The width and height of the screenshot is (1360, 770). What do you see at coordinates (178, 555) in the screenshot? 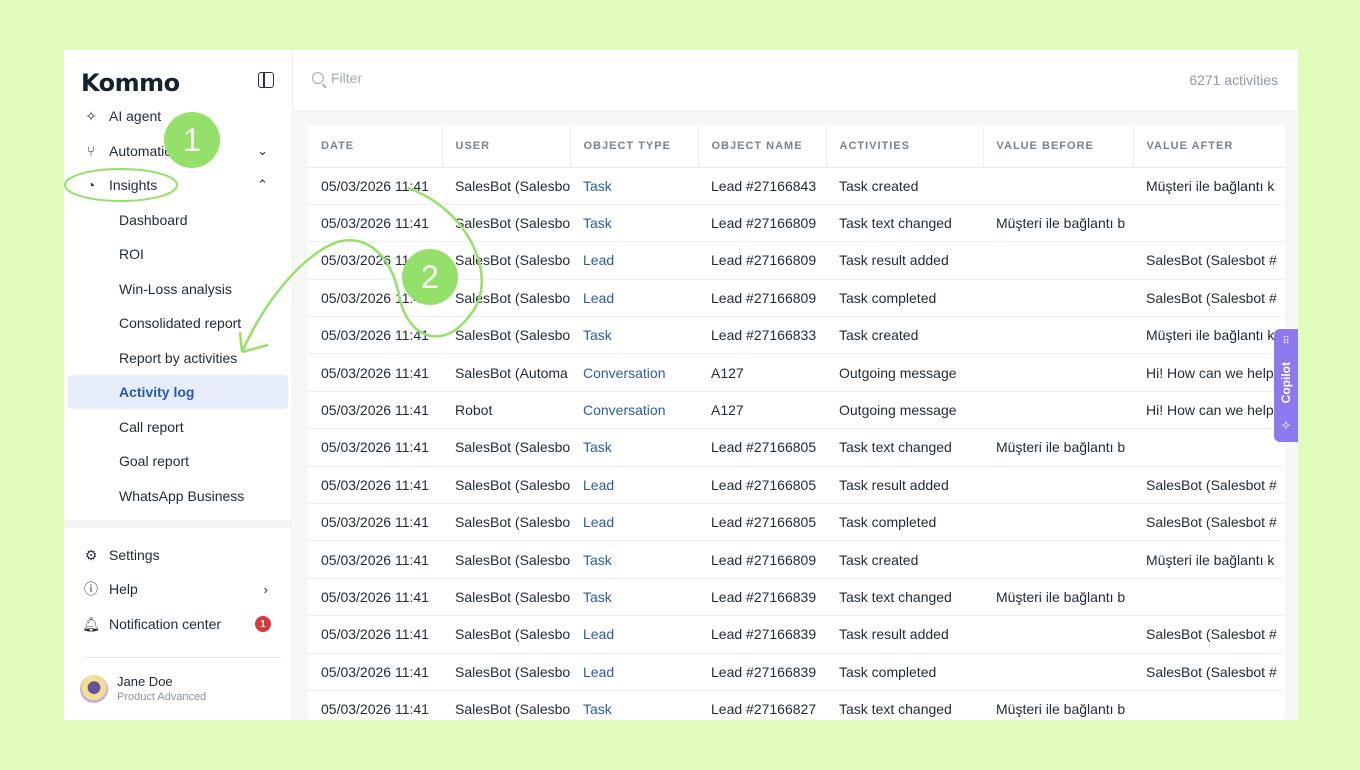
I see `sidebar-item-settings: ⚙ Settings` at bounding box center [178, 555].